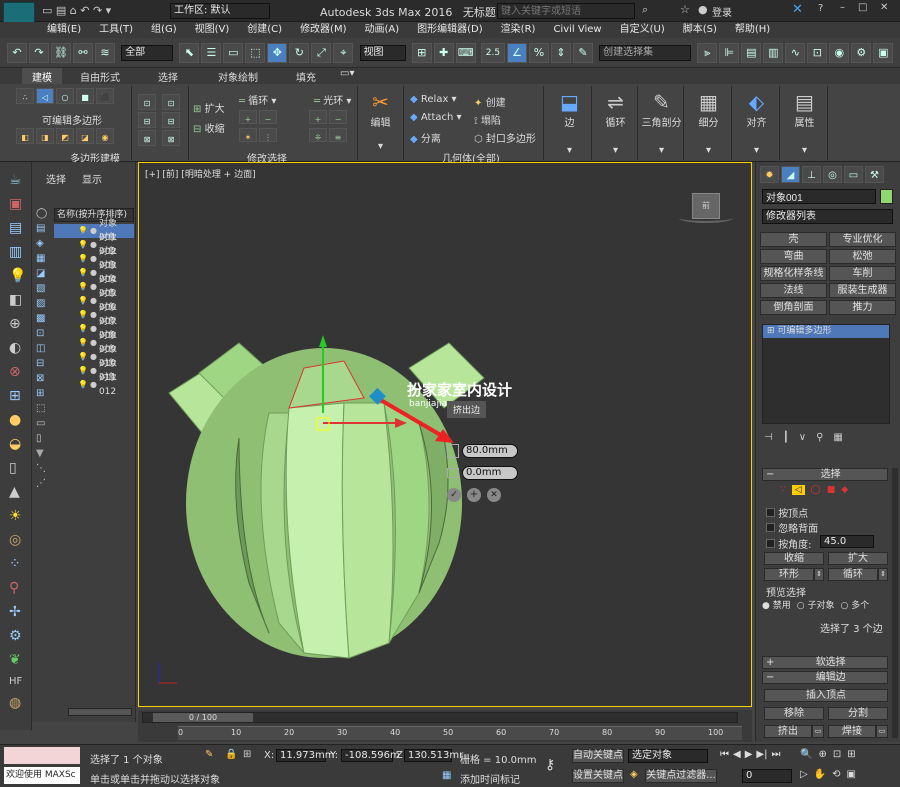 The image size is (900, 787). What do you see at coordinates (171, 138) in the screenshot?
I see `ribbon-small-6-icon: ⊠` at bounding box center [171, 138].